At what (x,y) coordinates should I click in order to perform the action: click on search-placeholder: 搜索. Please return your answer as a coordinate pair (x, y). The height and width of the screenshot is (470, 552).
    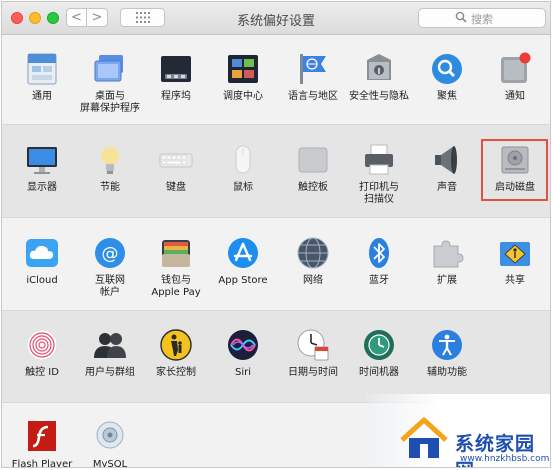
    Looking at the image, I should click on (482, 19).